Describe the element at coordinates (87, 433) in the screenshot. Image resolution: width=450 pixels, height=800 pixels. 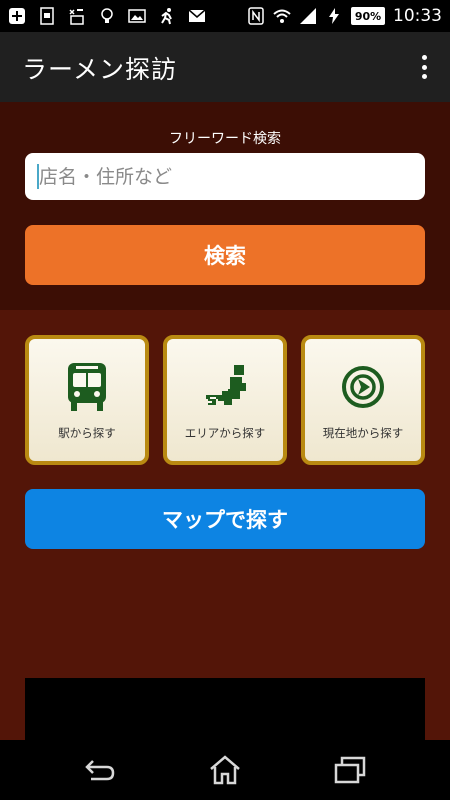
I see `station-search-label: 駅から探す` at that location.